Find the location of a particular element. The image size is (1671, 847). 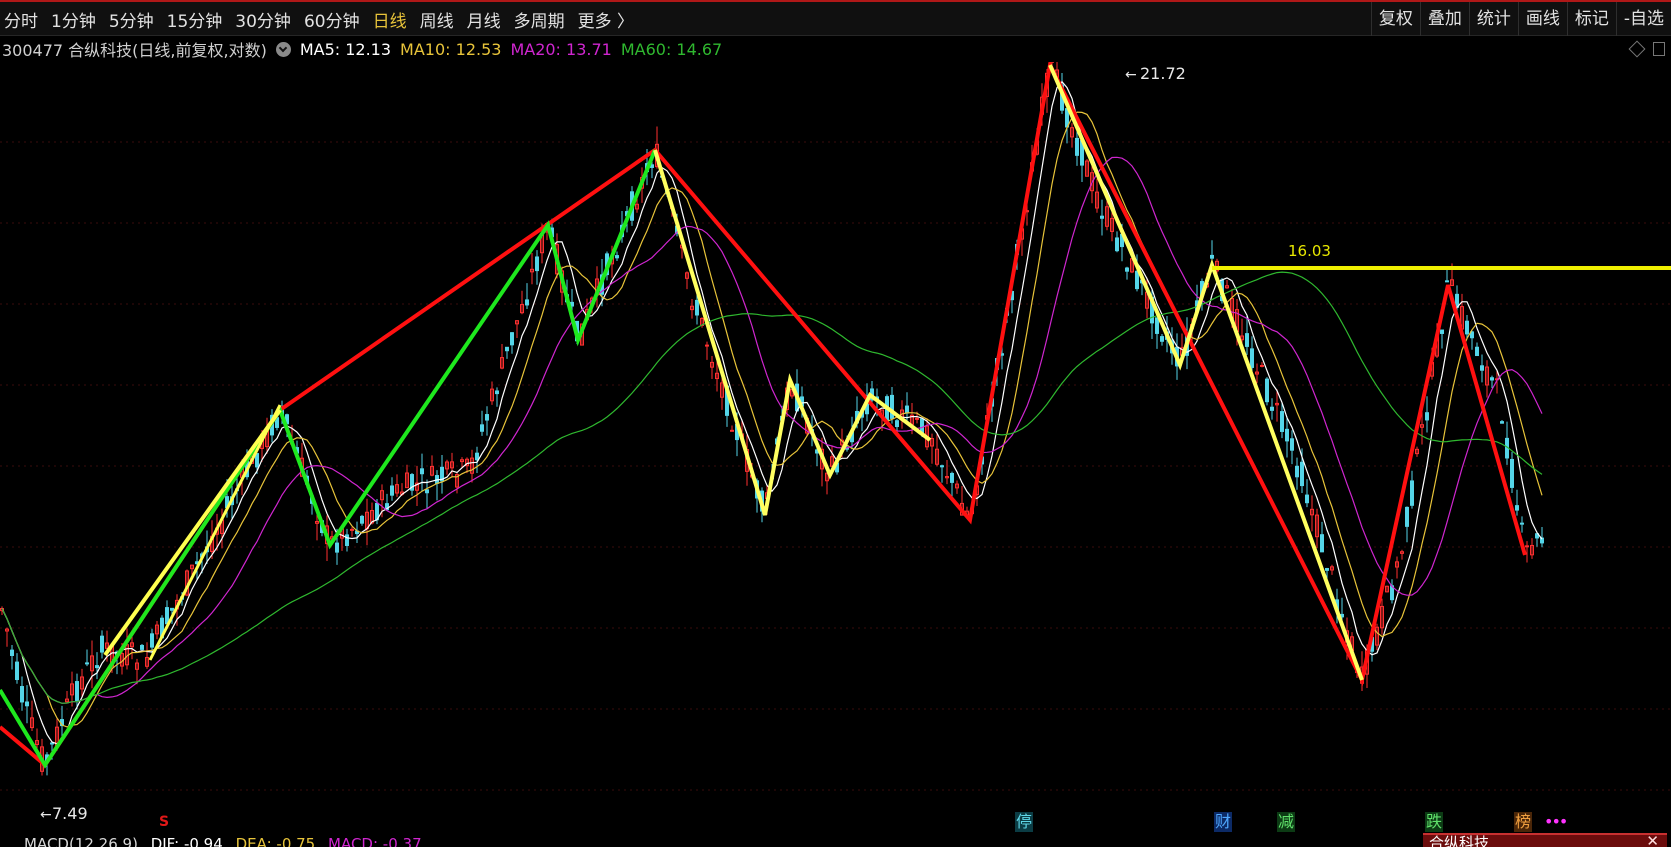

dropdown-circle-icon is located at coordinates (283, 49).